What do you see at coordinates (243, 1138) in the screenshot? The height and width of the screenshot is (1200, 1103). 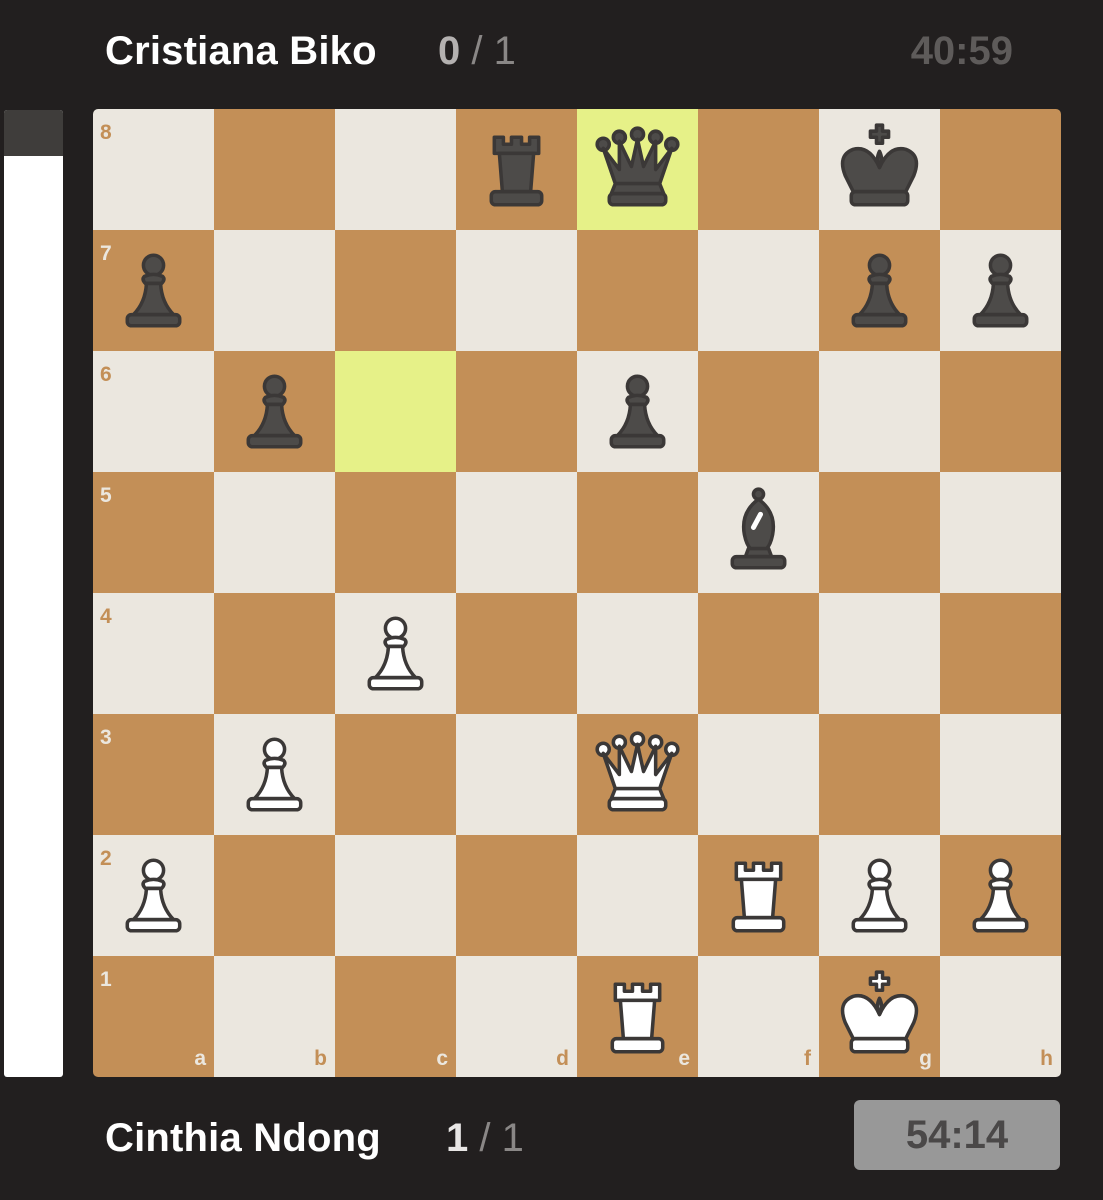 I see `bottom-player-name: Cinthia Ndong` at bounding box center [243, 1138].